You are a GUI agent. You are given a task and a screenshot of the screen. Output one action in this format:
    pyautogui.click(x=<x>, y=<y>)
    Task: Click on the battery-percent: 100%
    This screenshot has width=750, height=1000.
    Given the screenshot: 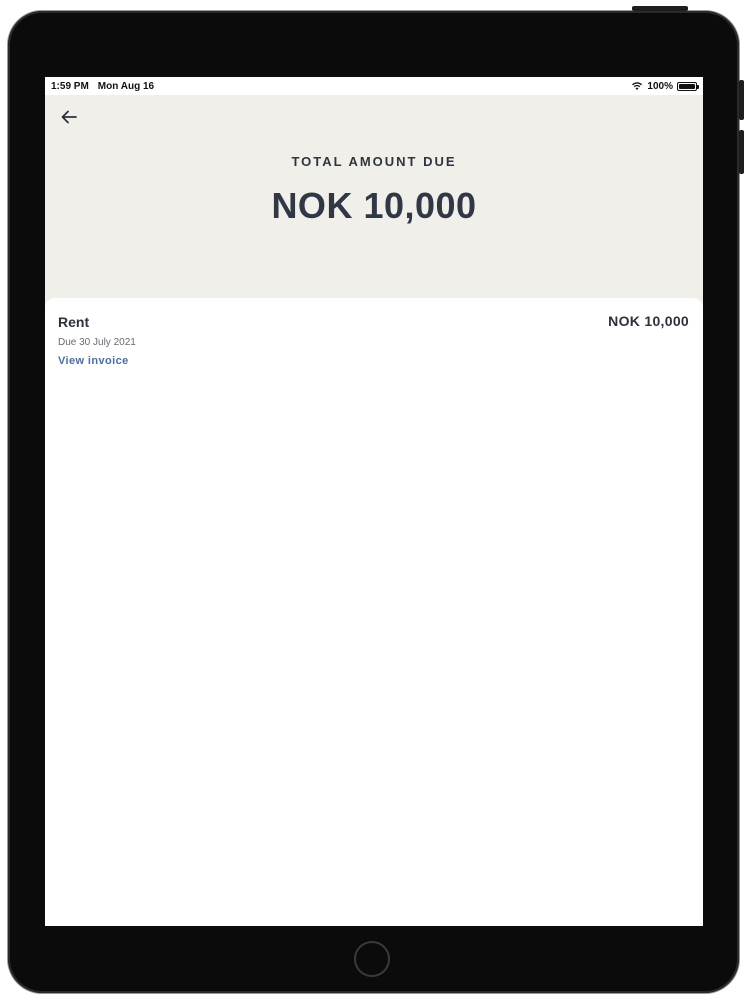 What is the action you would take?
    pyautogui.click(x=660, y=86)
    